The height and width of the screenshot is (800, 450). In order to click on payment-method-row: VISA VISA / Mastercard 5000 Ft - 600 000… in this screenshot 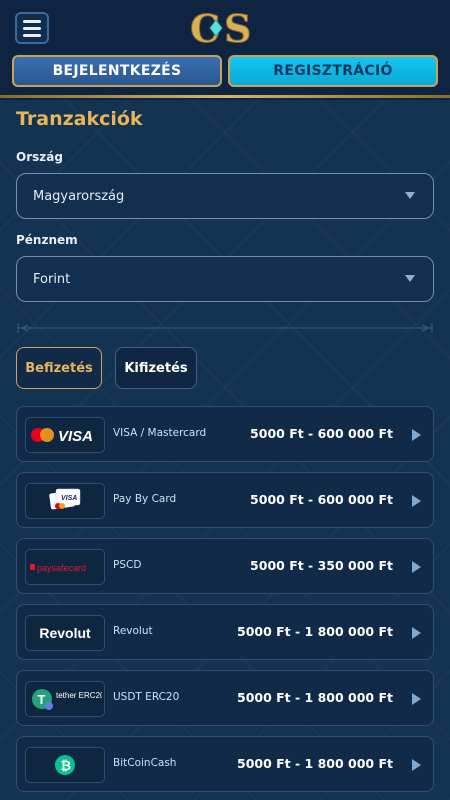, I will do `click(225, 434)`.